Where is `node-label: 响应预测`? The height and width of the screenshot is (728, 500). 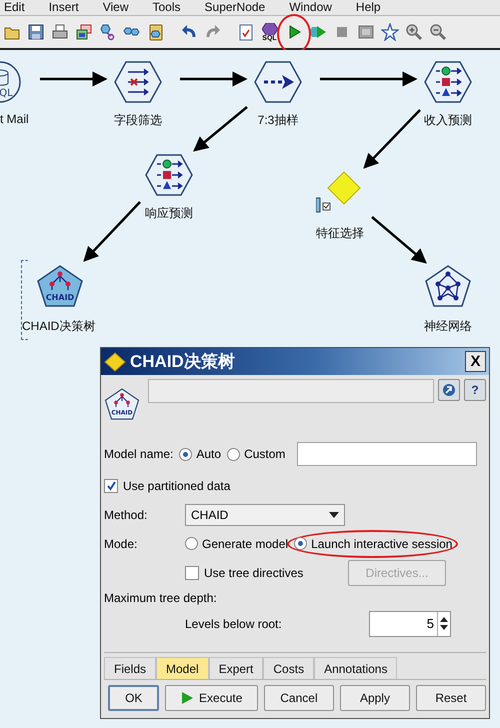
node-label: 响应预测 is located at coordinates (169, 213).